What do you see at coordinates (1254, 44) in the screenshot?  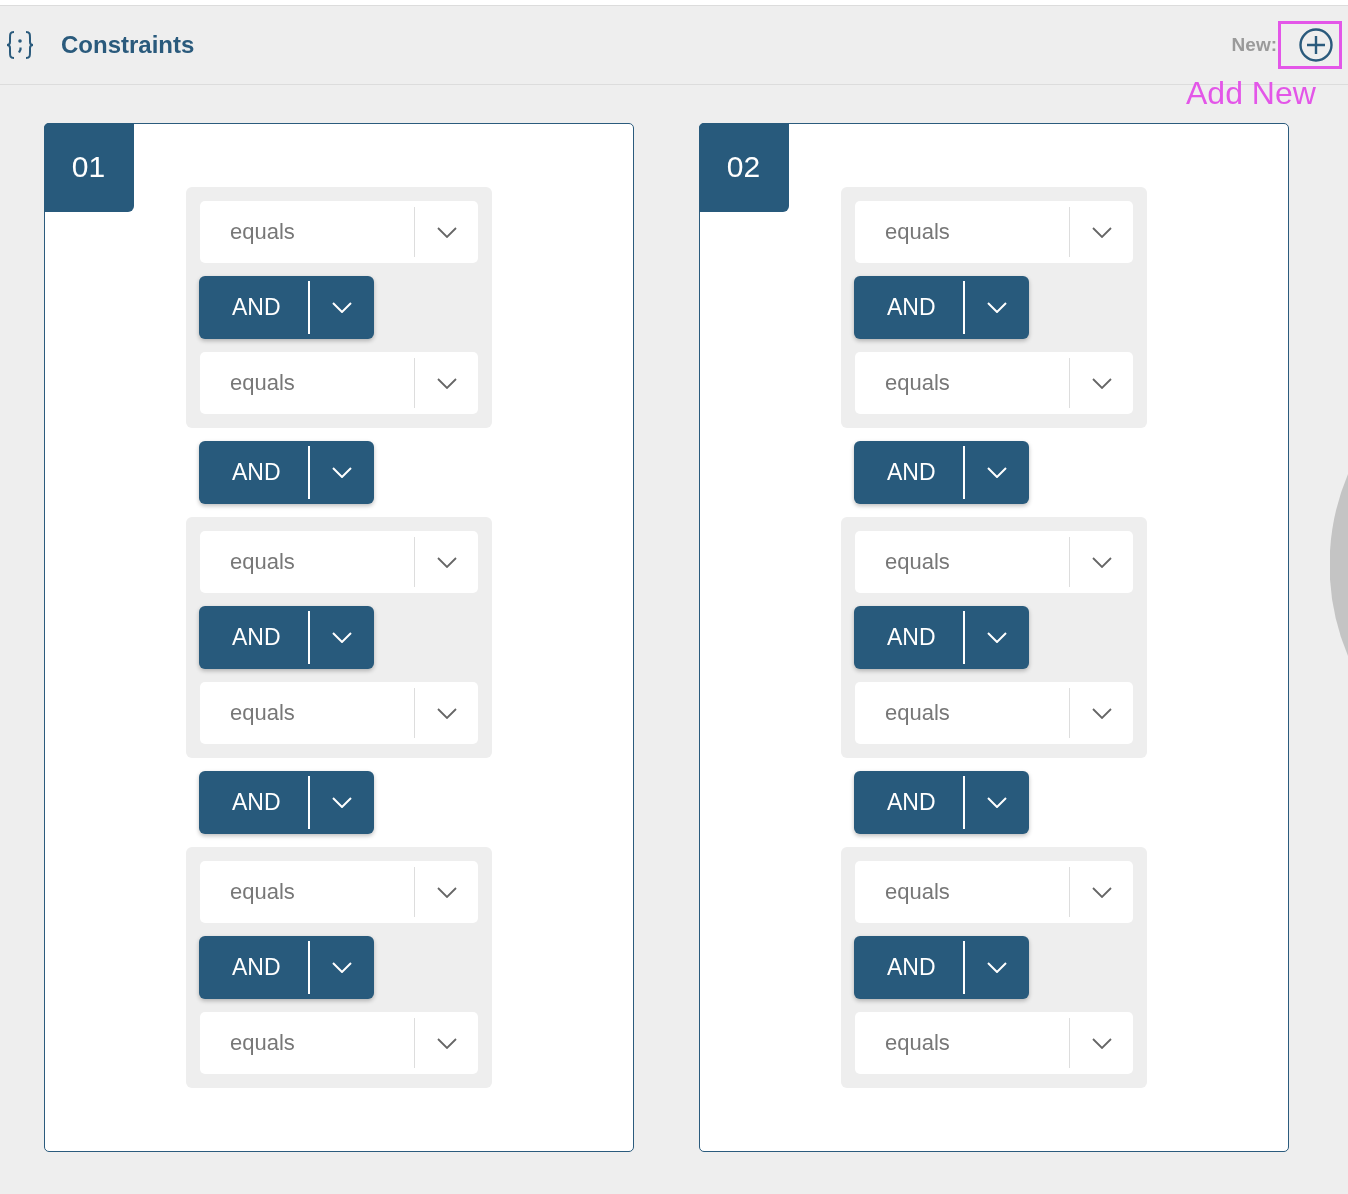 I see `new-label: New:` at bounding box center [1254, 44].